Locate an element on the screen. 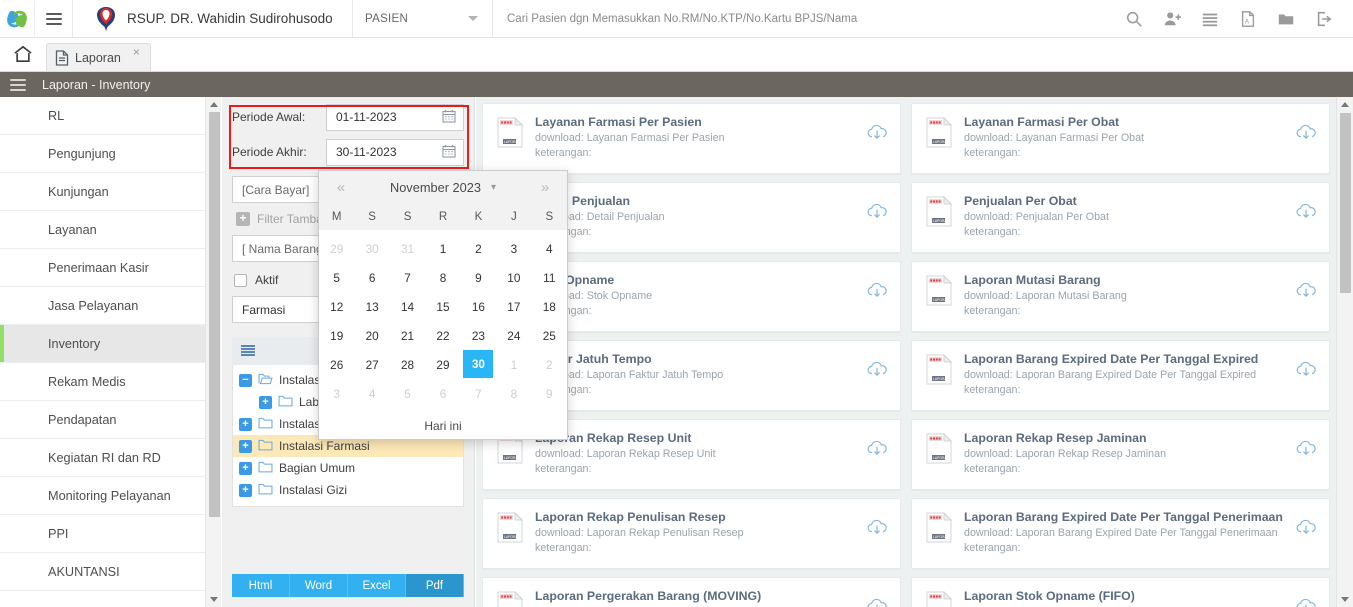  sidebar-item-akuntansi: AKUNTANSI is located at coordinates (102, 572).